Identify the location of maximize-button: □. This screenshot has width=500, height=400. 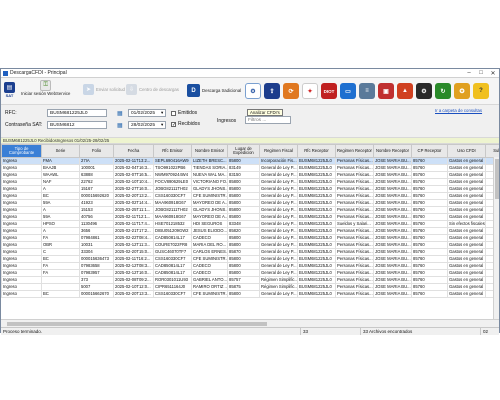
(481, 73).